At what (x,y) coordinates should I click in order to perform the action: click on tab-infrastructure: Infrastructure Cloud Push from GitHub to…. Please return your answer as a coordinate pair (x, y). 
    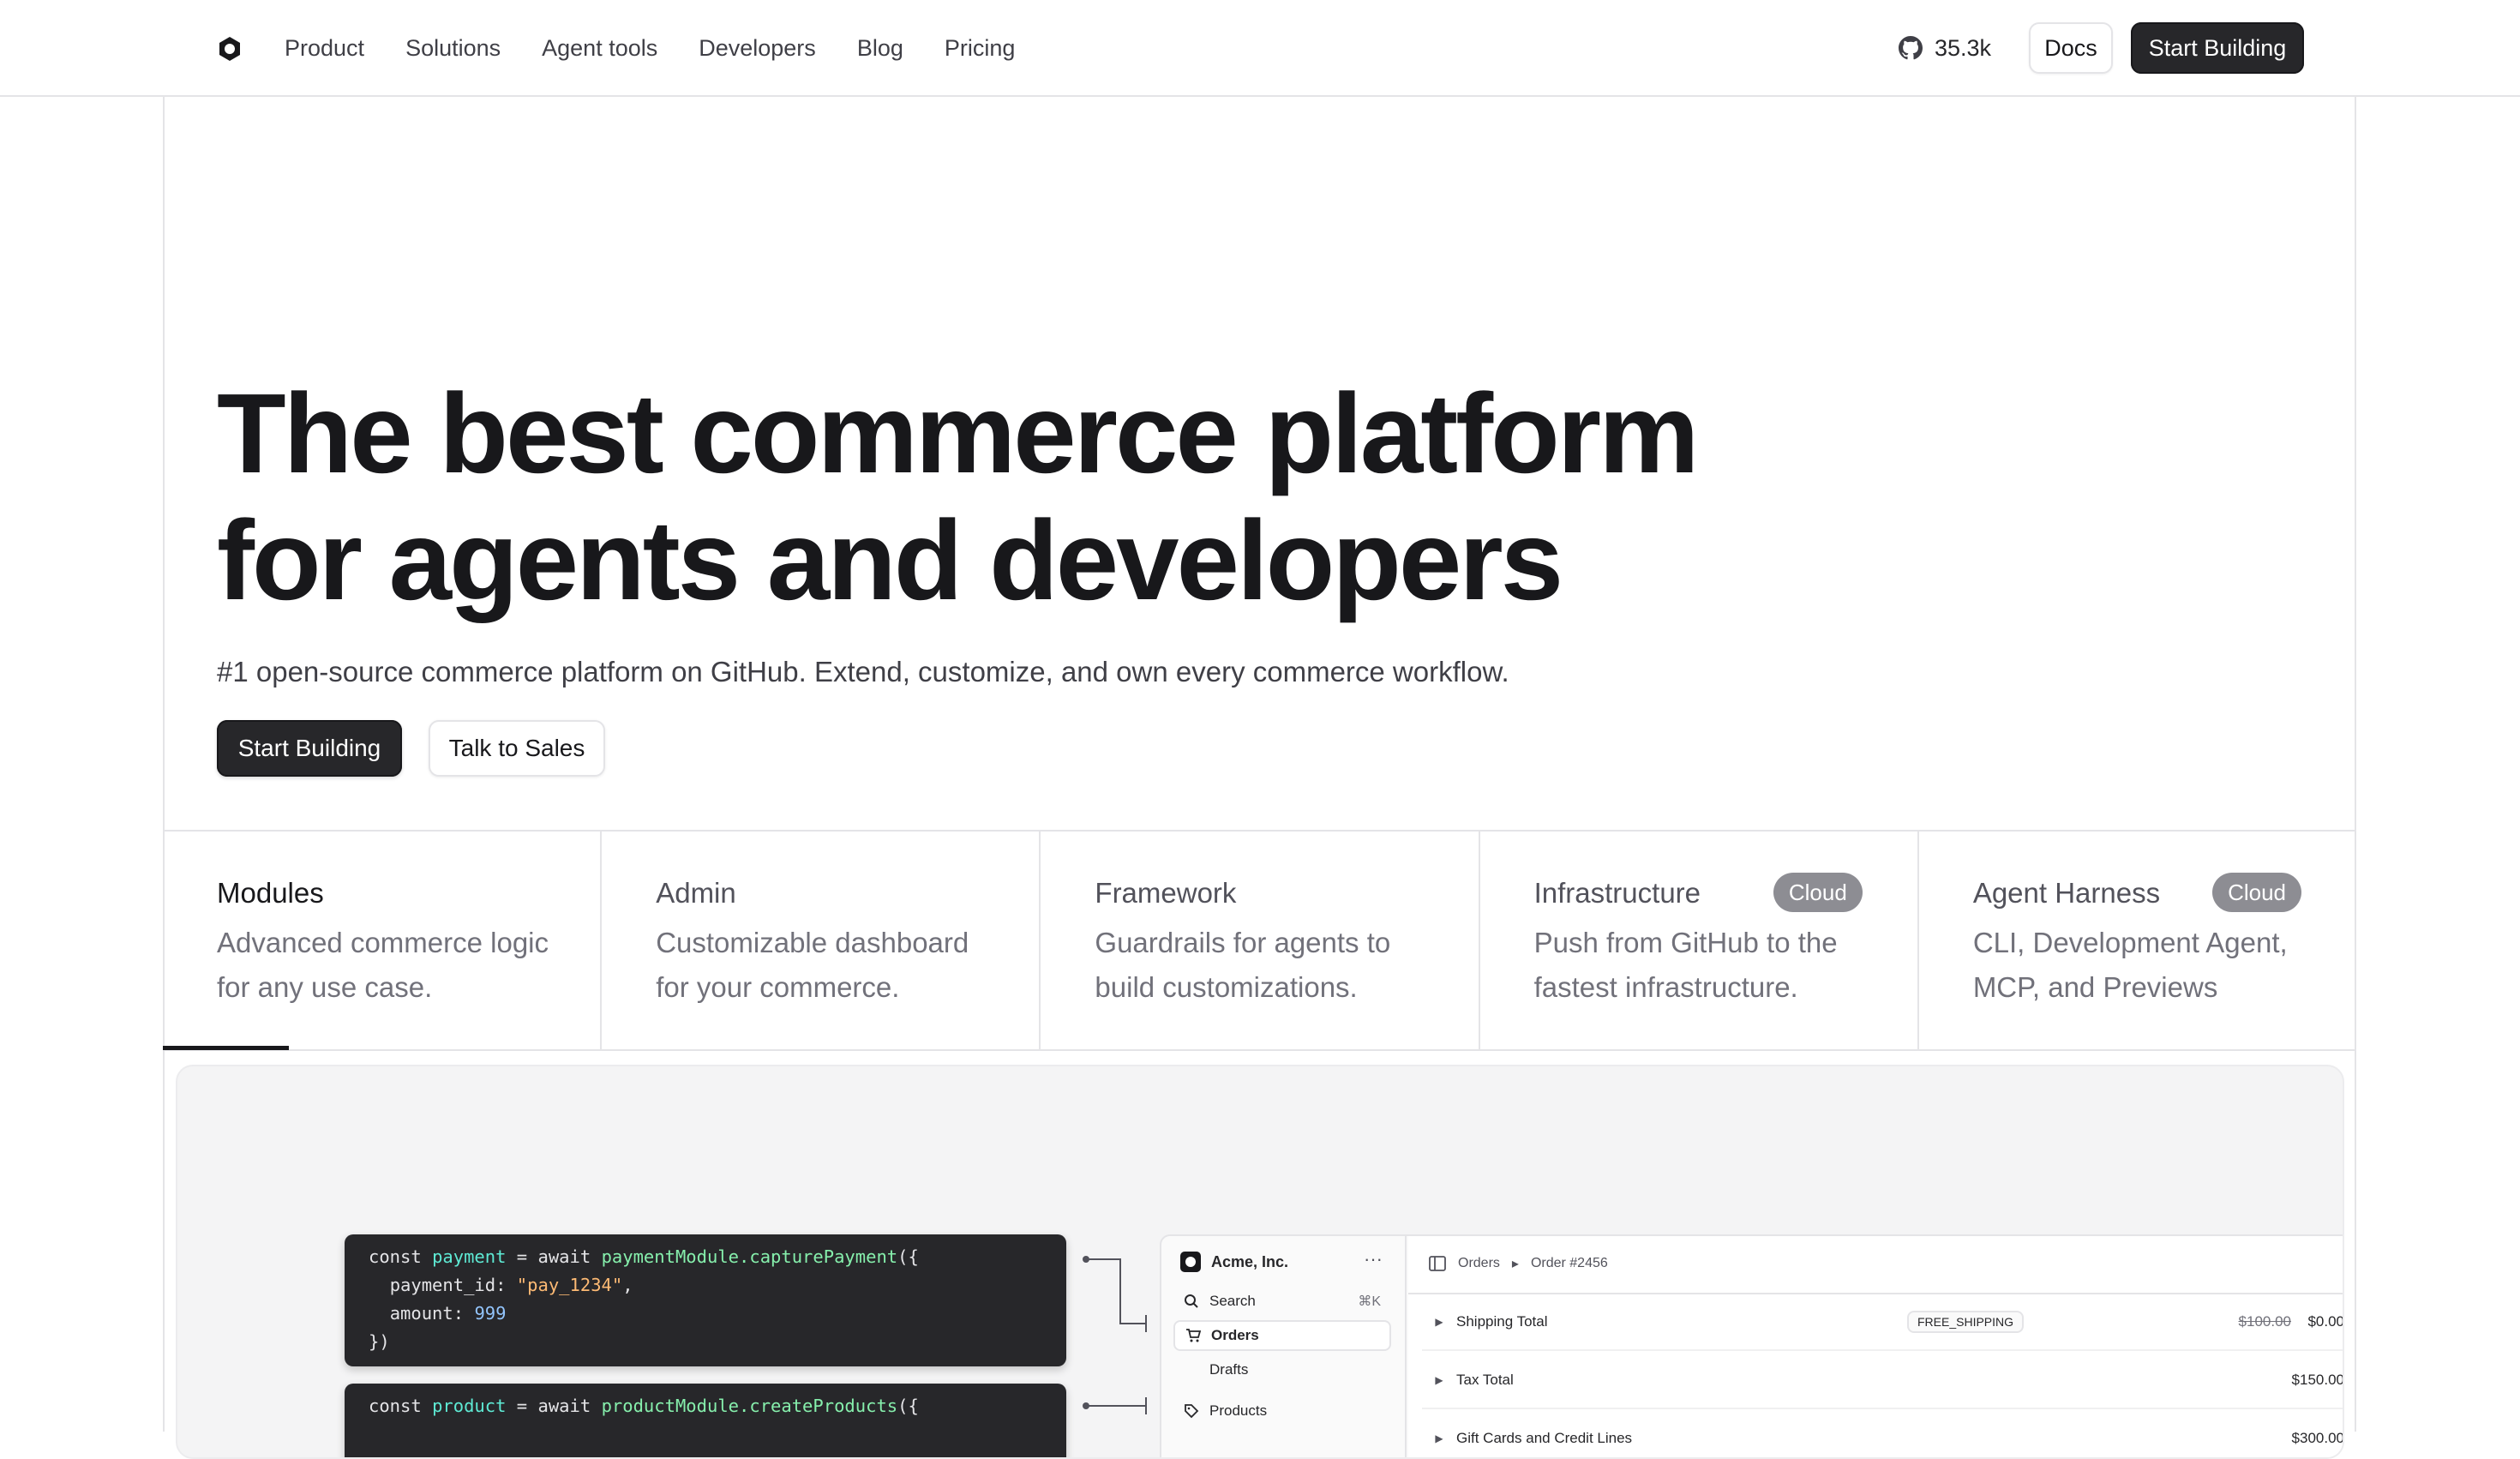
    Looking at the image, I should click on (1699, 940).